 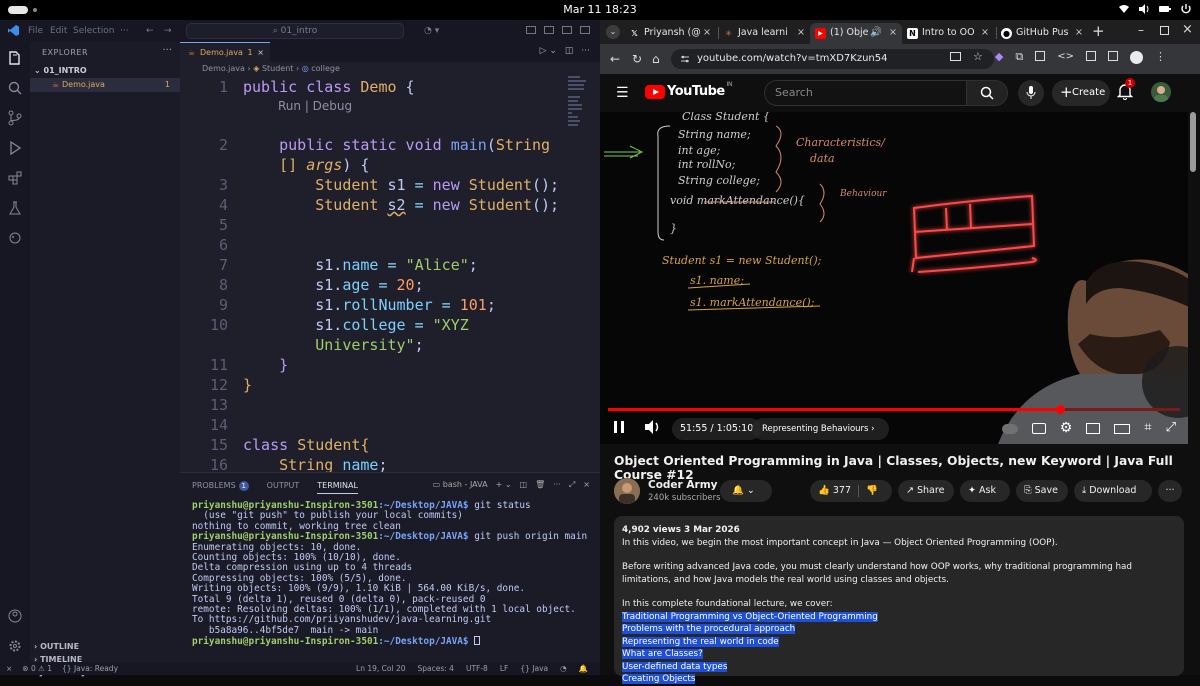 What do you see at coordinates (1065, 57) in the screenshot?
I see `devtools-icon: <>` at bounding box center [1065, 57].